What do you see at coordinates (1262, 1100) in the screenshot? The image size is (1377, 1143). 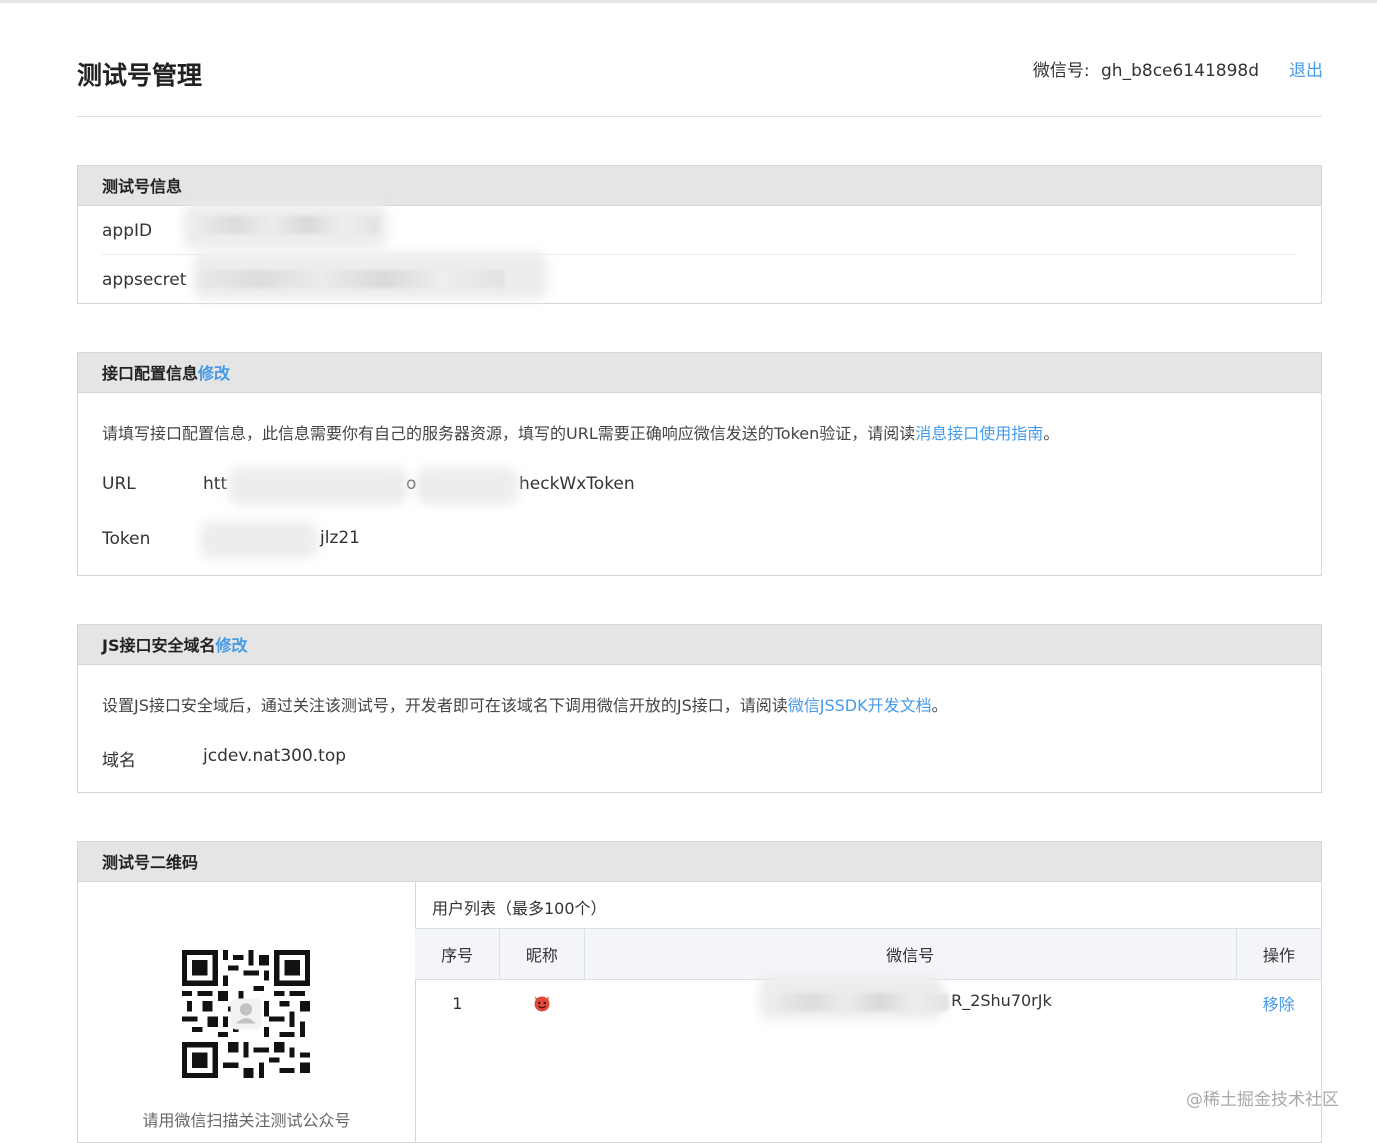 I see `watermark: @稀土掘金技术社区` at bounding box center [1262, 1100].